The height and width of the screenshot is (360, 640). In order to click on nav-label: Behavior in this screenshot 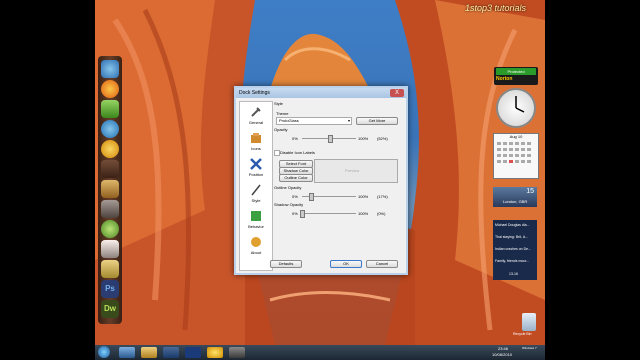, I will do `click(256, 226)`.